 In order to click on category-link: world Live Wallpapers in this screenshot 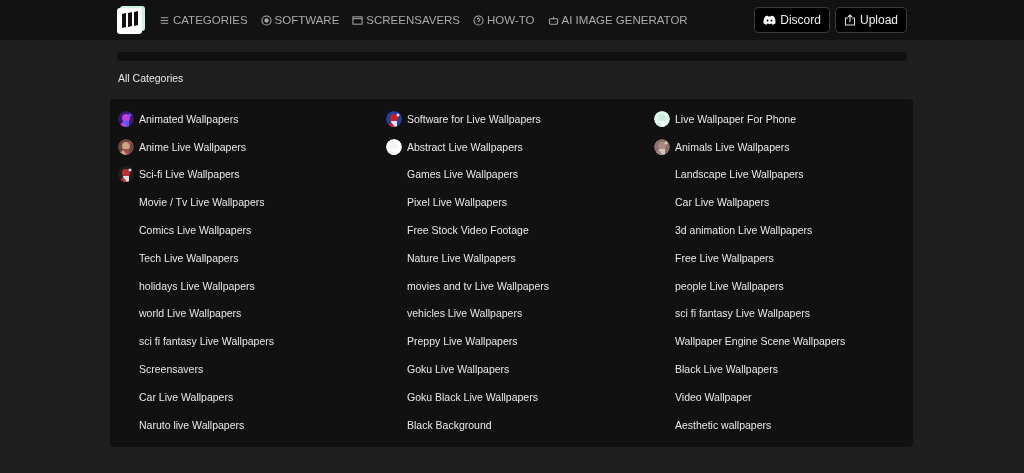, I will do `click(190, 313)`.